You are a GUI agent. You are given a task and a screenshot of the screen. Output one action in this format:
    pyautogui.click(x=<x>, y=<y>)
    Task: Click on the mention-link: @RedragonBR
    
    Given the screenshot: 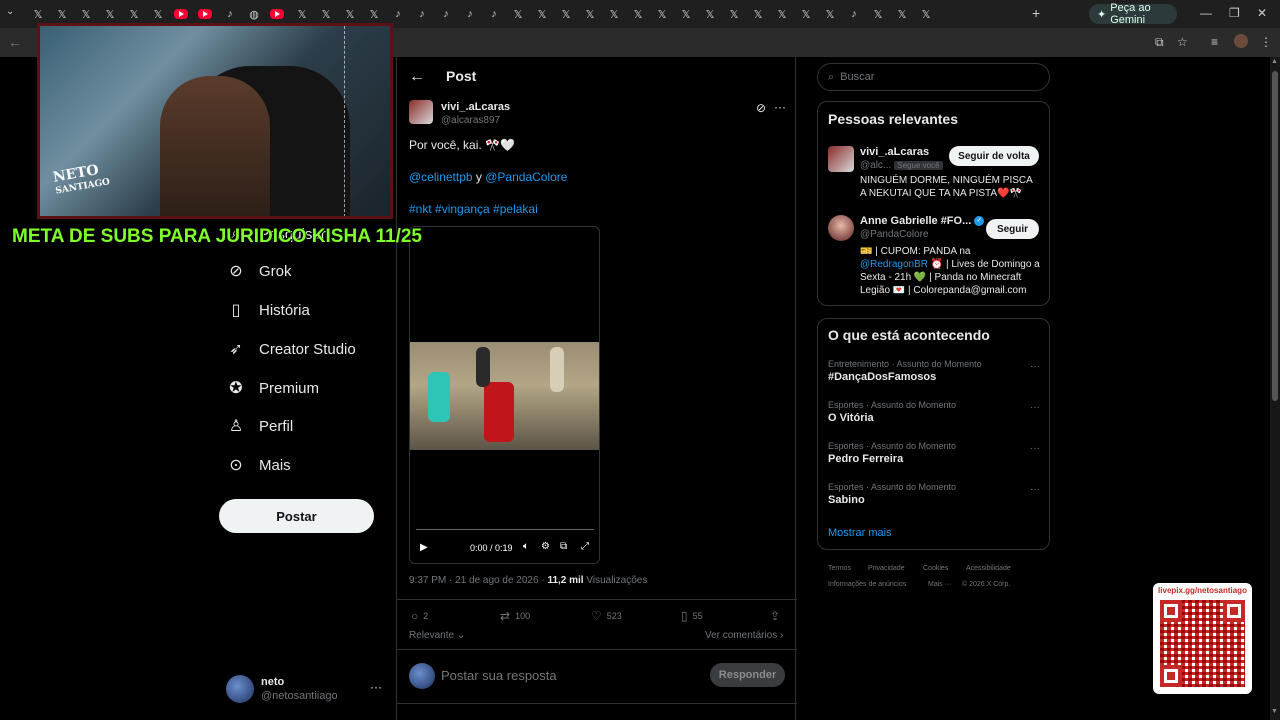 What is the action you would take?
    pyautogui.click(x=894, y=264)
    